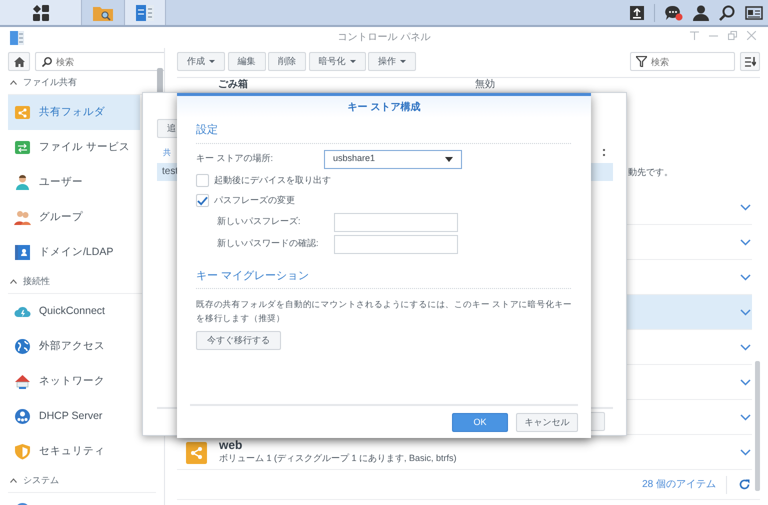  Describe the element at coordinates (732, 35) in the screenshot. I see `restore-icon` at that location.